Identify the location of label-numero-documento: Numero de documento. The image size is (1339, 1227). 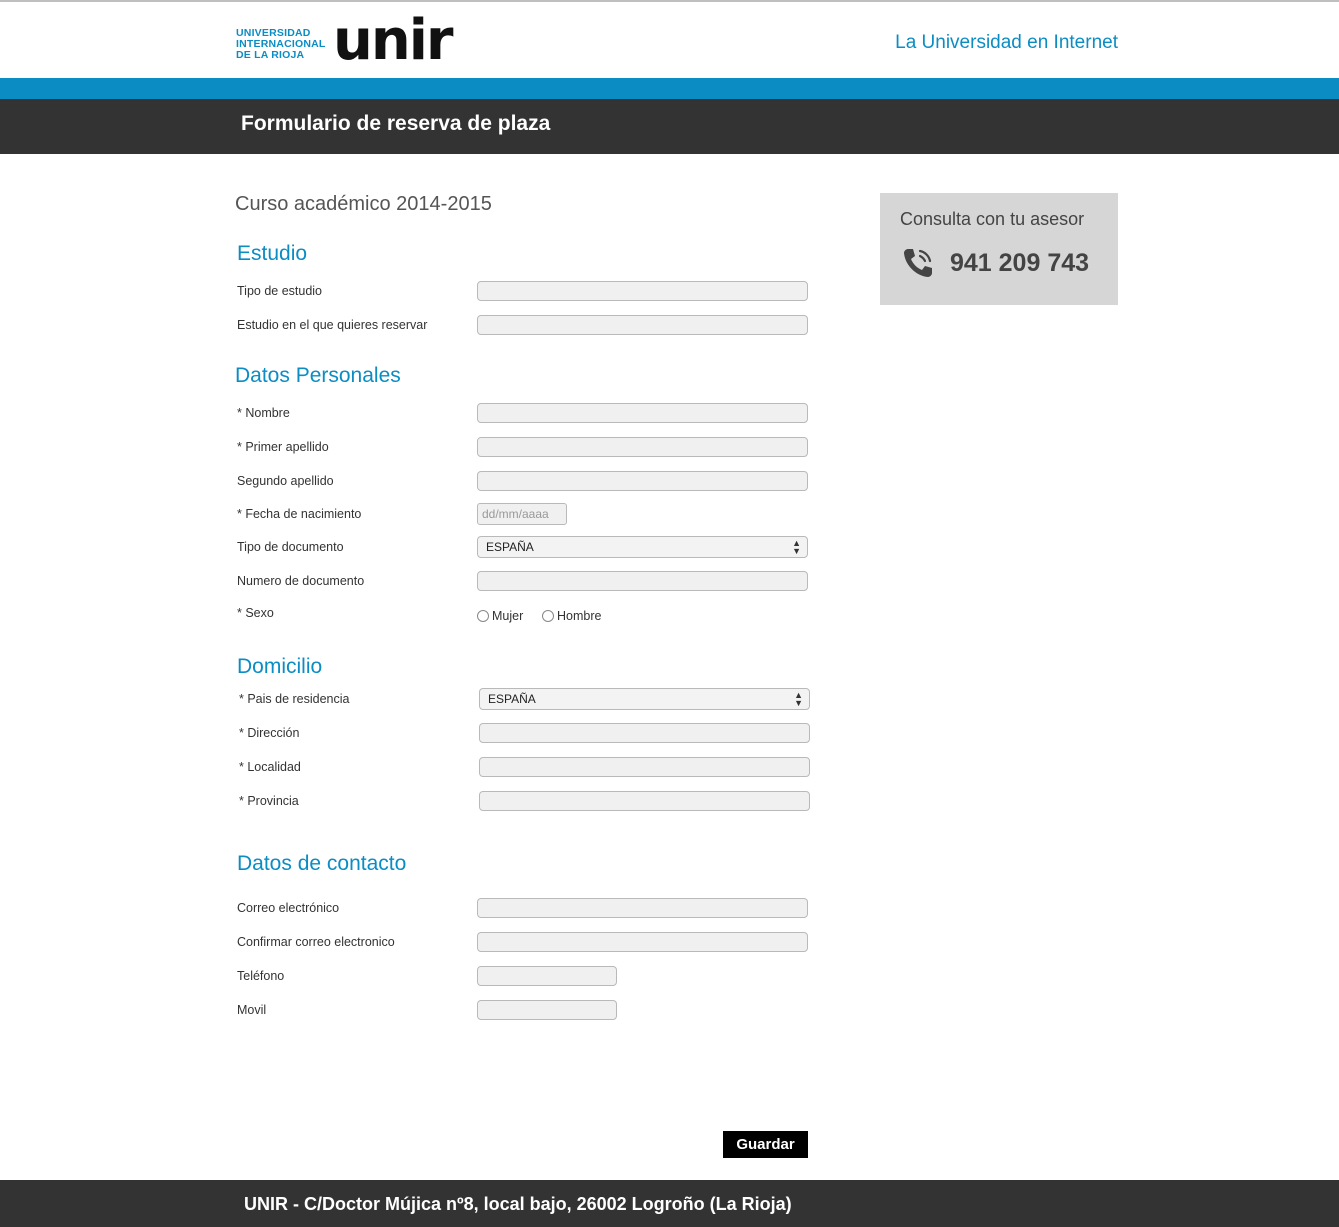
(301, 581).